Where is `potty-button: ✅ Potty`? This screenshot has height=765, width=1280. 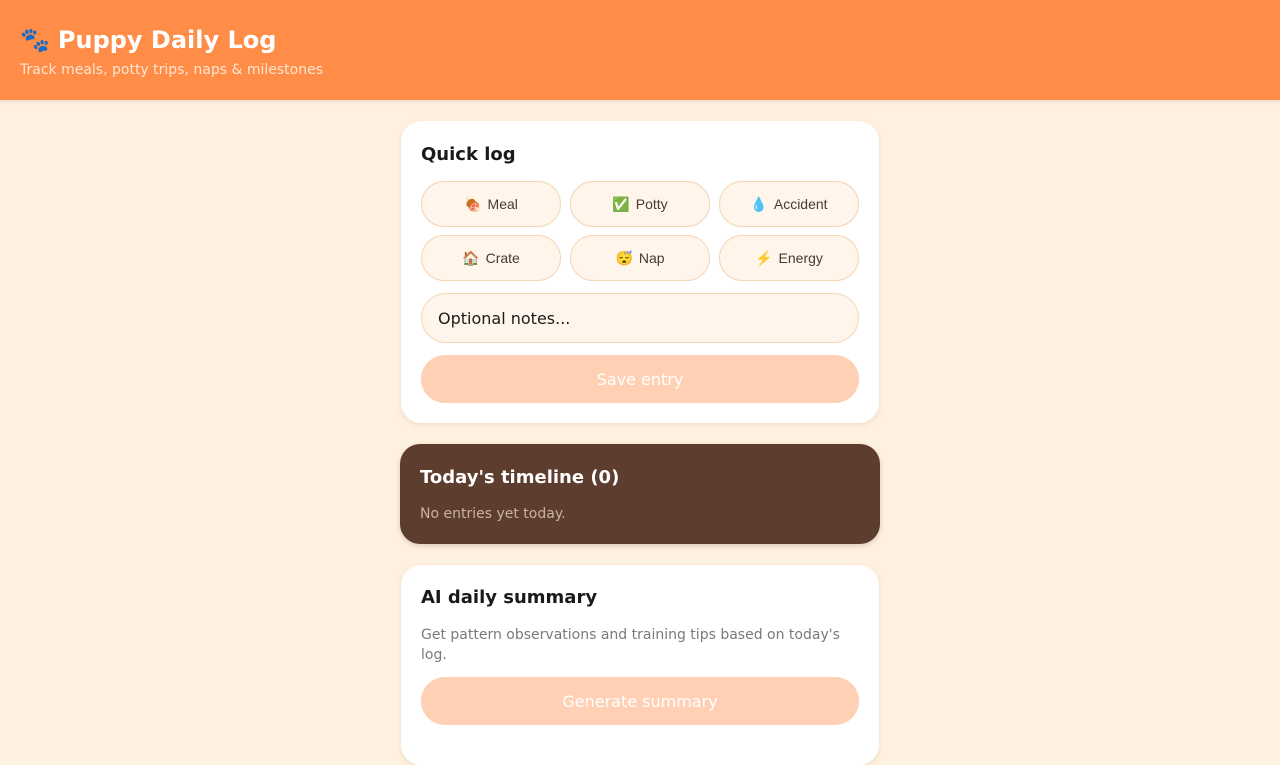 potty-button: ✅ Potty is located at coordinates (640, 204).